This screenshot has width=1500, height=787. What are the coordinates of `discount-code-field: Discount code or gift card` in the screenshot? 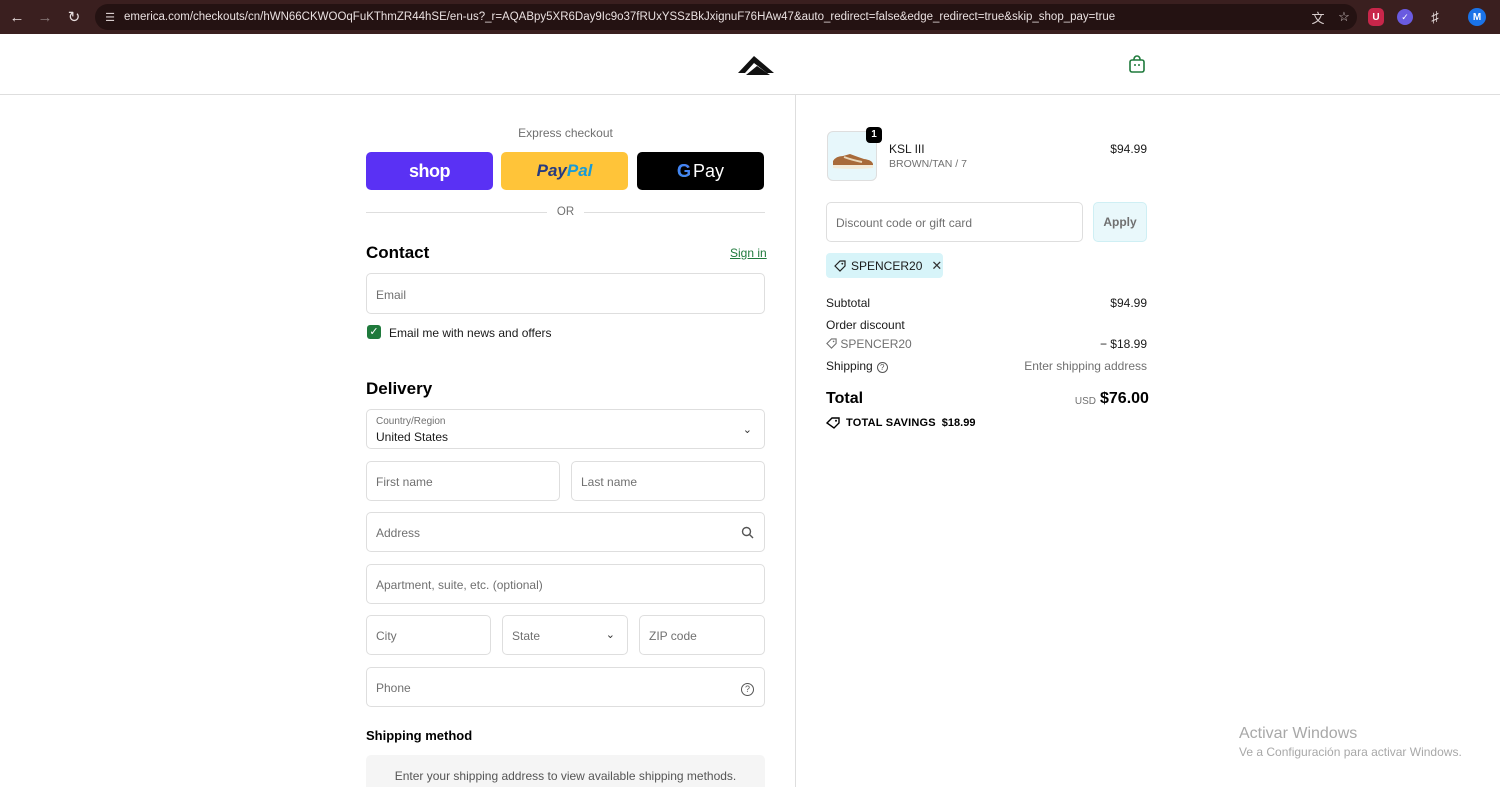 It's located at (954, 222).